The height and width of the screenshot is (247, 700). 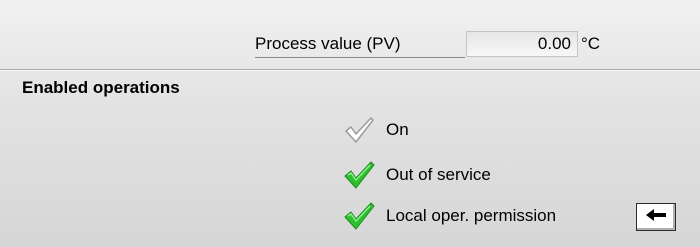 I want to click on process-value-unit: °C, so click(x=591, y=43).